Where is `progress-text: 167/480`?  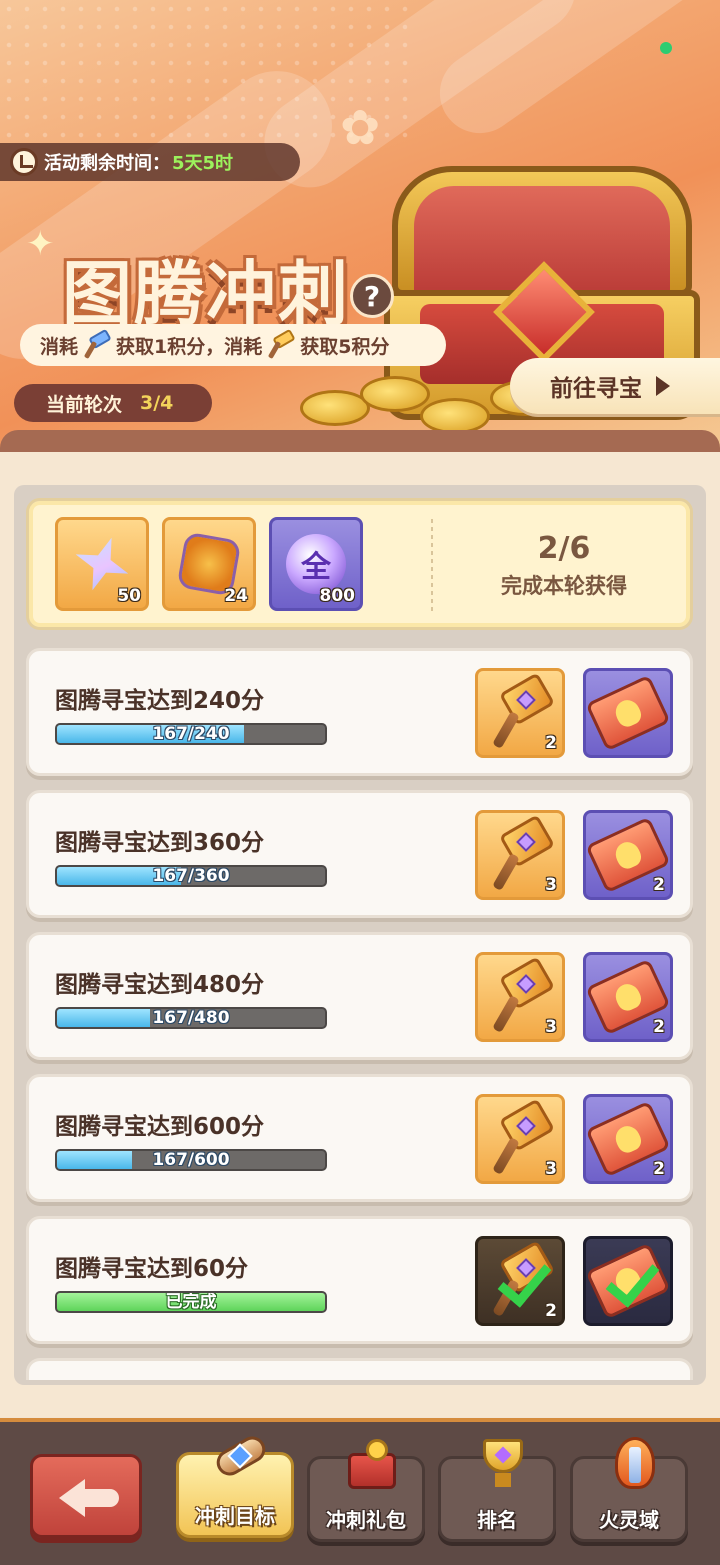 progress-text: 167/480 is located at coordinates (191, 1018).